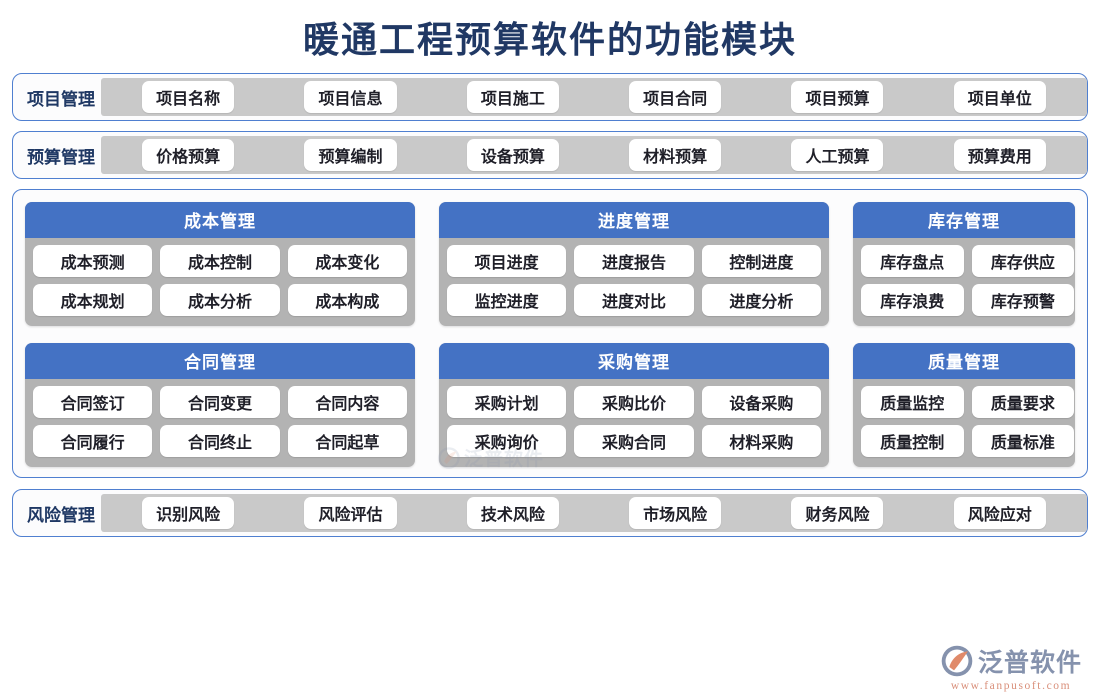 The image size is (1100, 700). Describe the element at coordinates (964, 282) in the screenshot. I see `card-body-inventory: 库存盘点 库存供应 库存浪费 库存预警` at that location.